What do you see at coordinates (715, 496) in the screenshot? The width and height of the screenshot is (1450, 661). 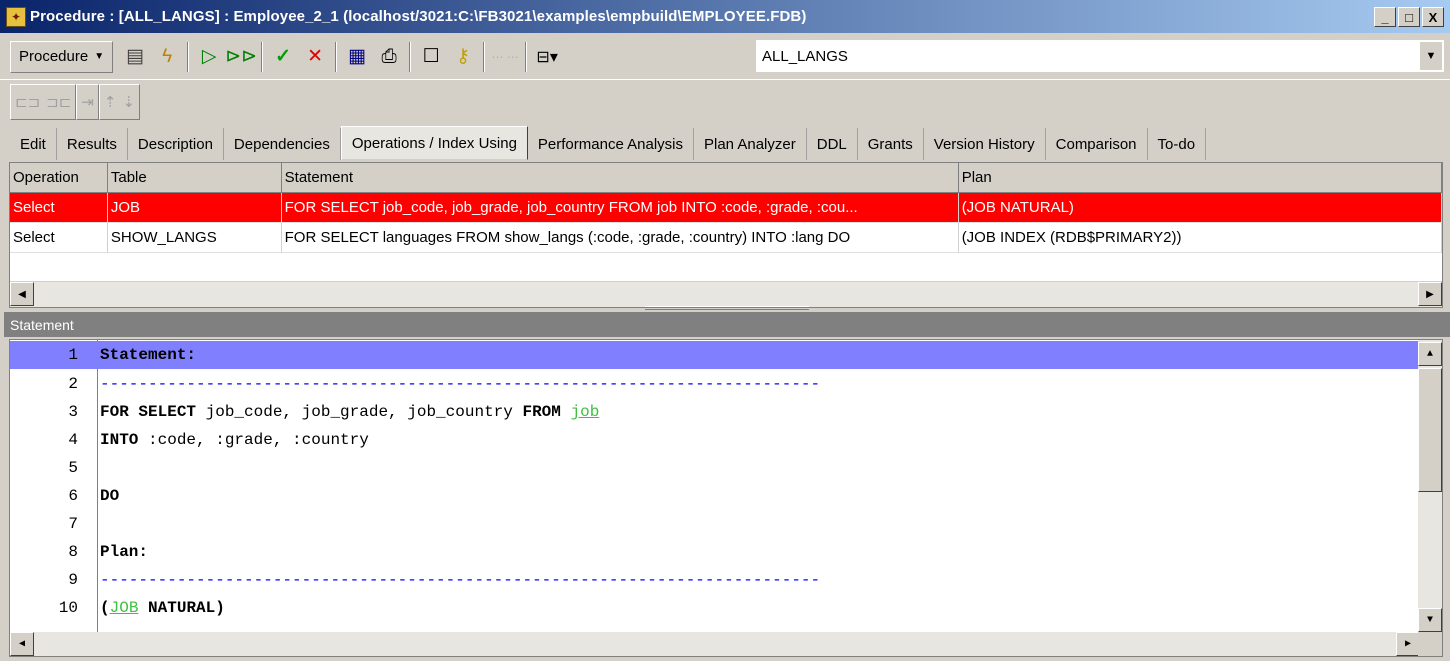 I see `code-line: 6 DO` at bounding box center [715, 496].